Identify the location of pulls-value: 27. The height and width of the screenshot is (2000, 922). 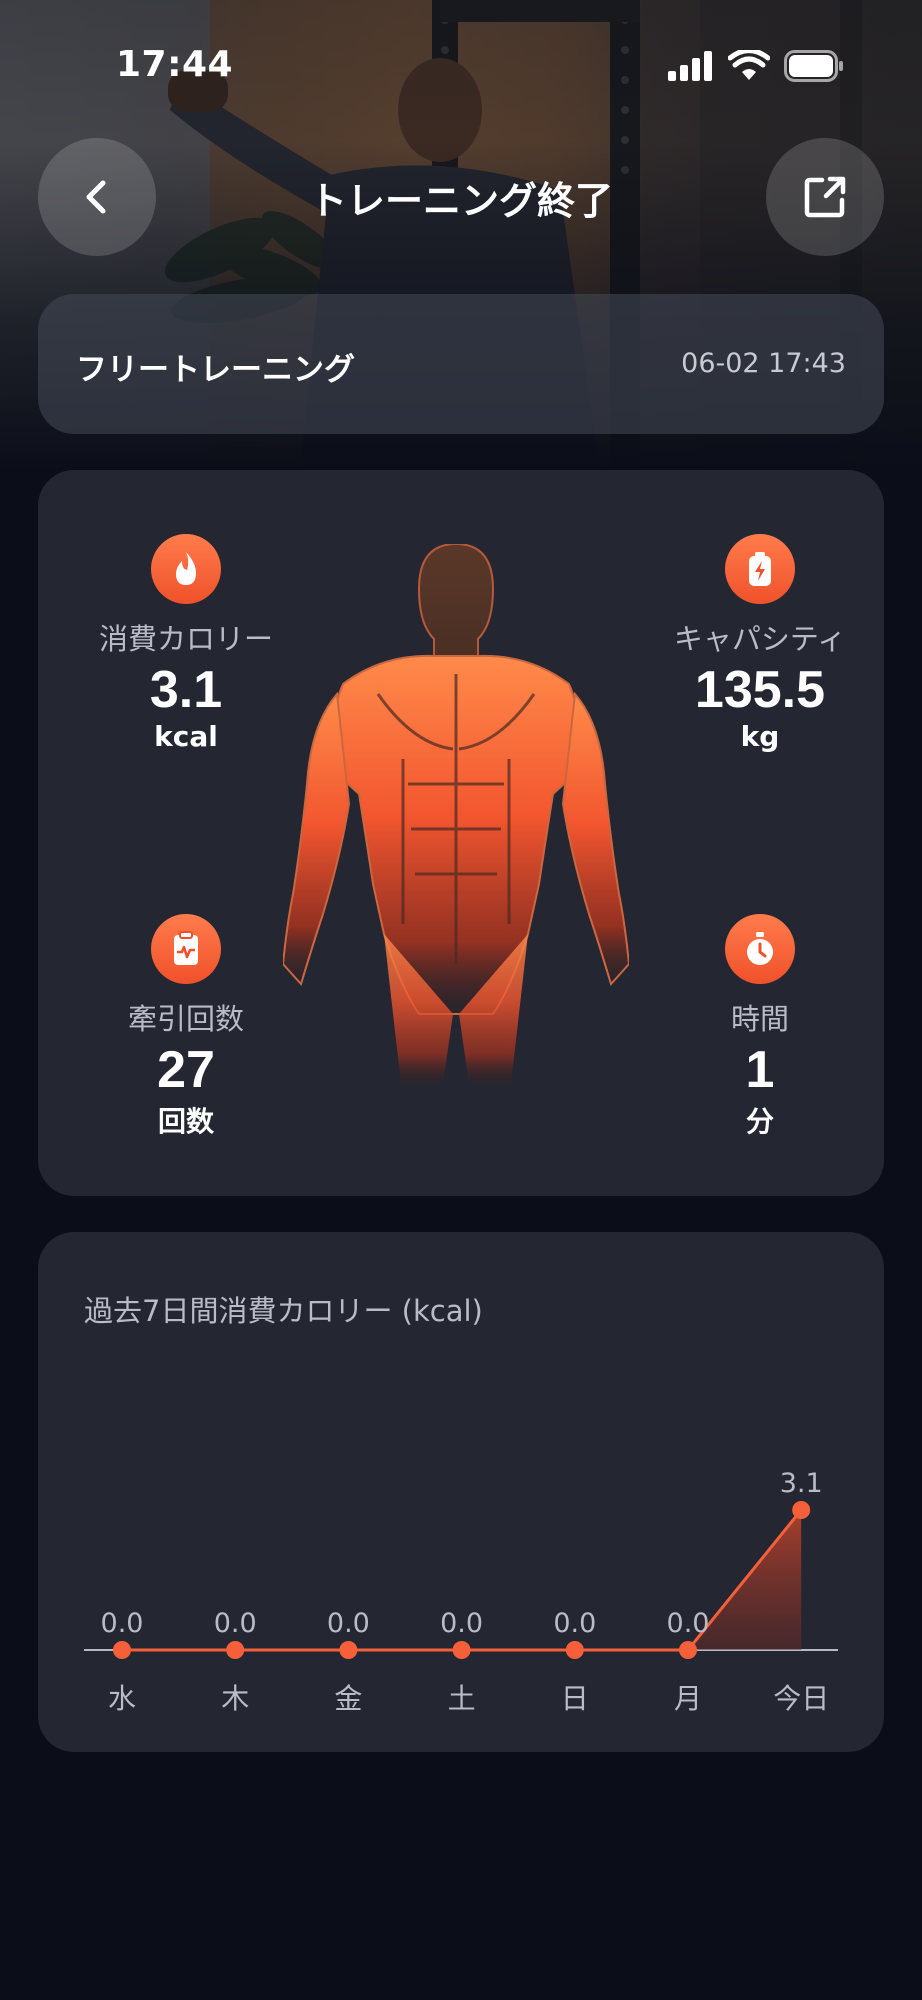
(186, 1070).